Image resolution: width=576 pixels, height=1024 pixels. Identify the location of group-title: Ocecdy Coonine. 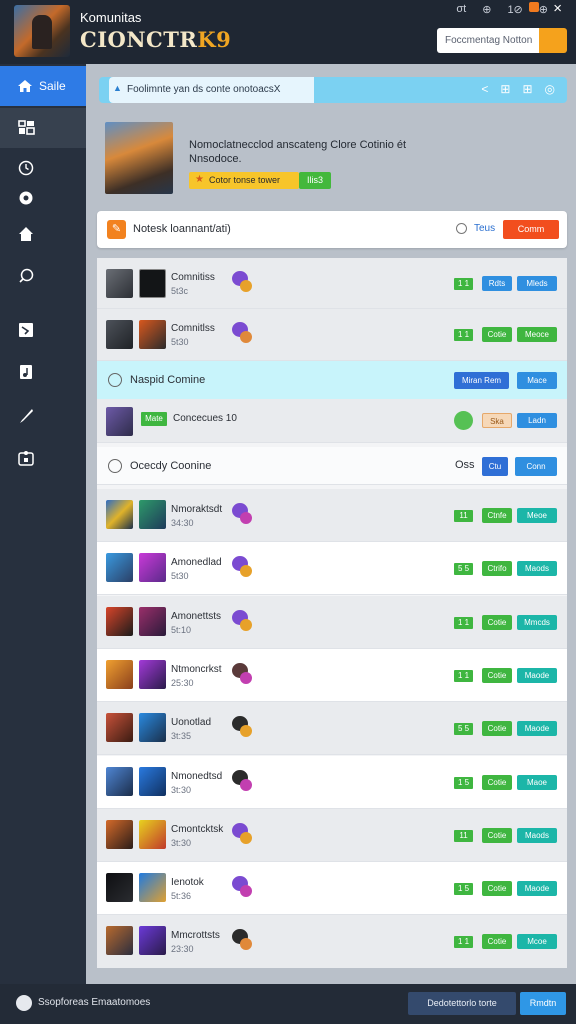
(171, 466).